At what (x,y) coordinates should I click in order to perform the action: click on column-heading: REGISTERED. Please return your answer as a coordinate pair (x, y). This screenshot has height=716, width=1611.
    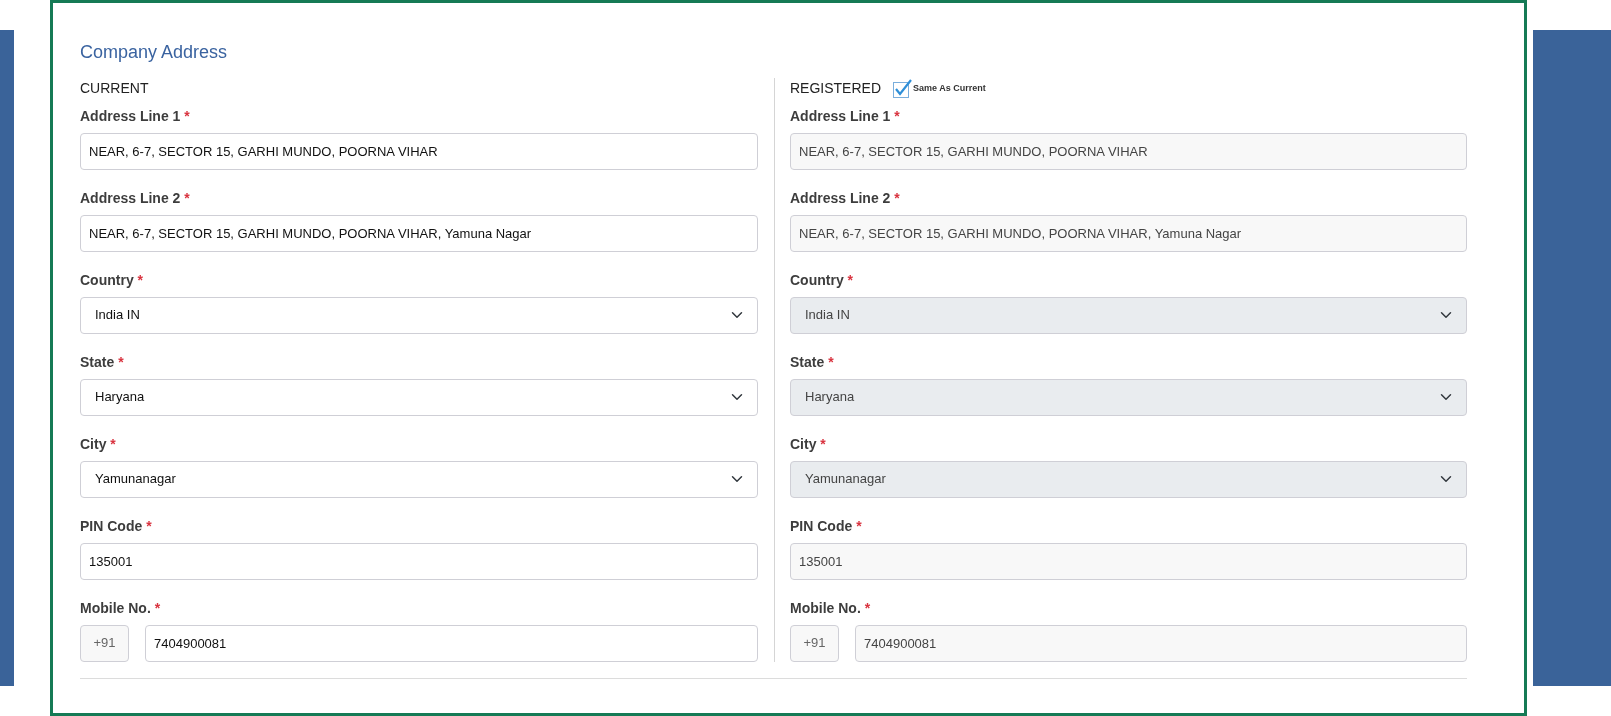
    Looking at the image, I should click on (835, 89).